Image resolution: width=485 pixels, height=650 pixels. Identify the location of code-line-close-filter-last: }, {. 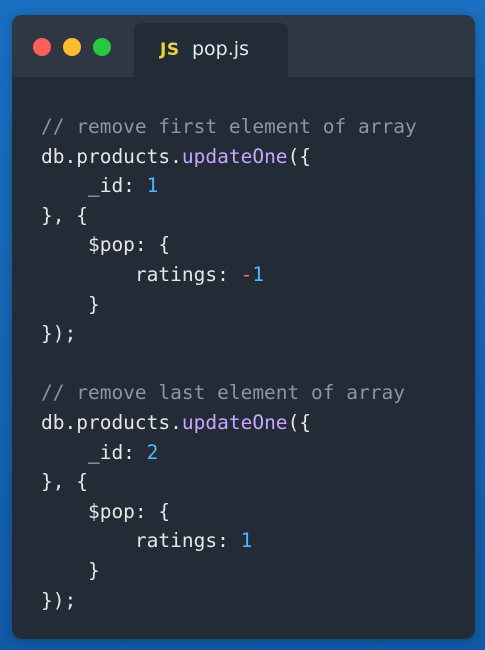
(64, 482).